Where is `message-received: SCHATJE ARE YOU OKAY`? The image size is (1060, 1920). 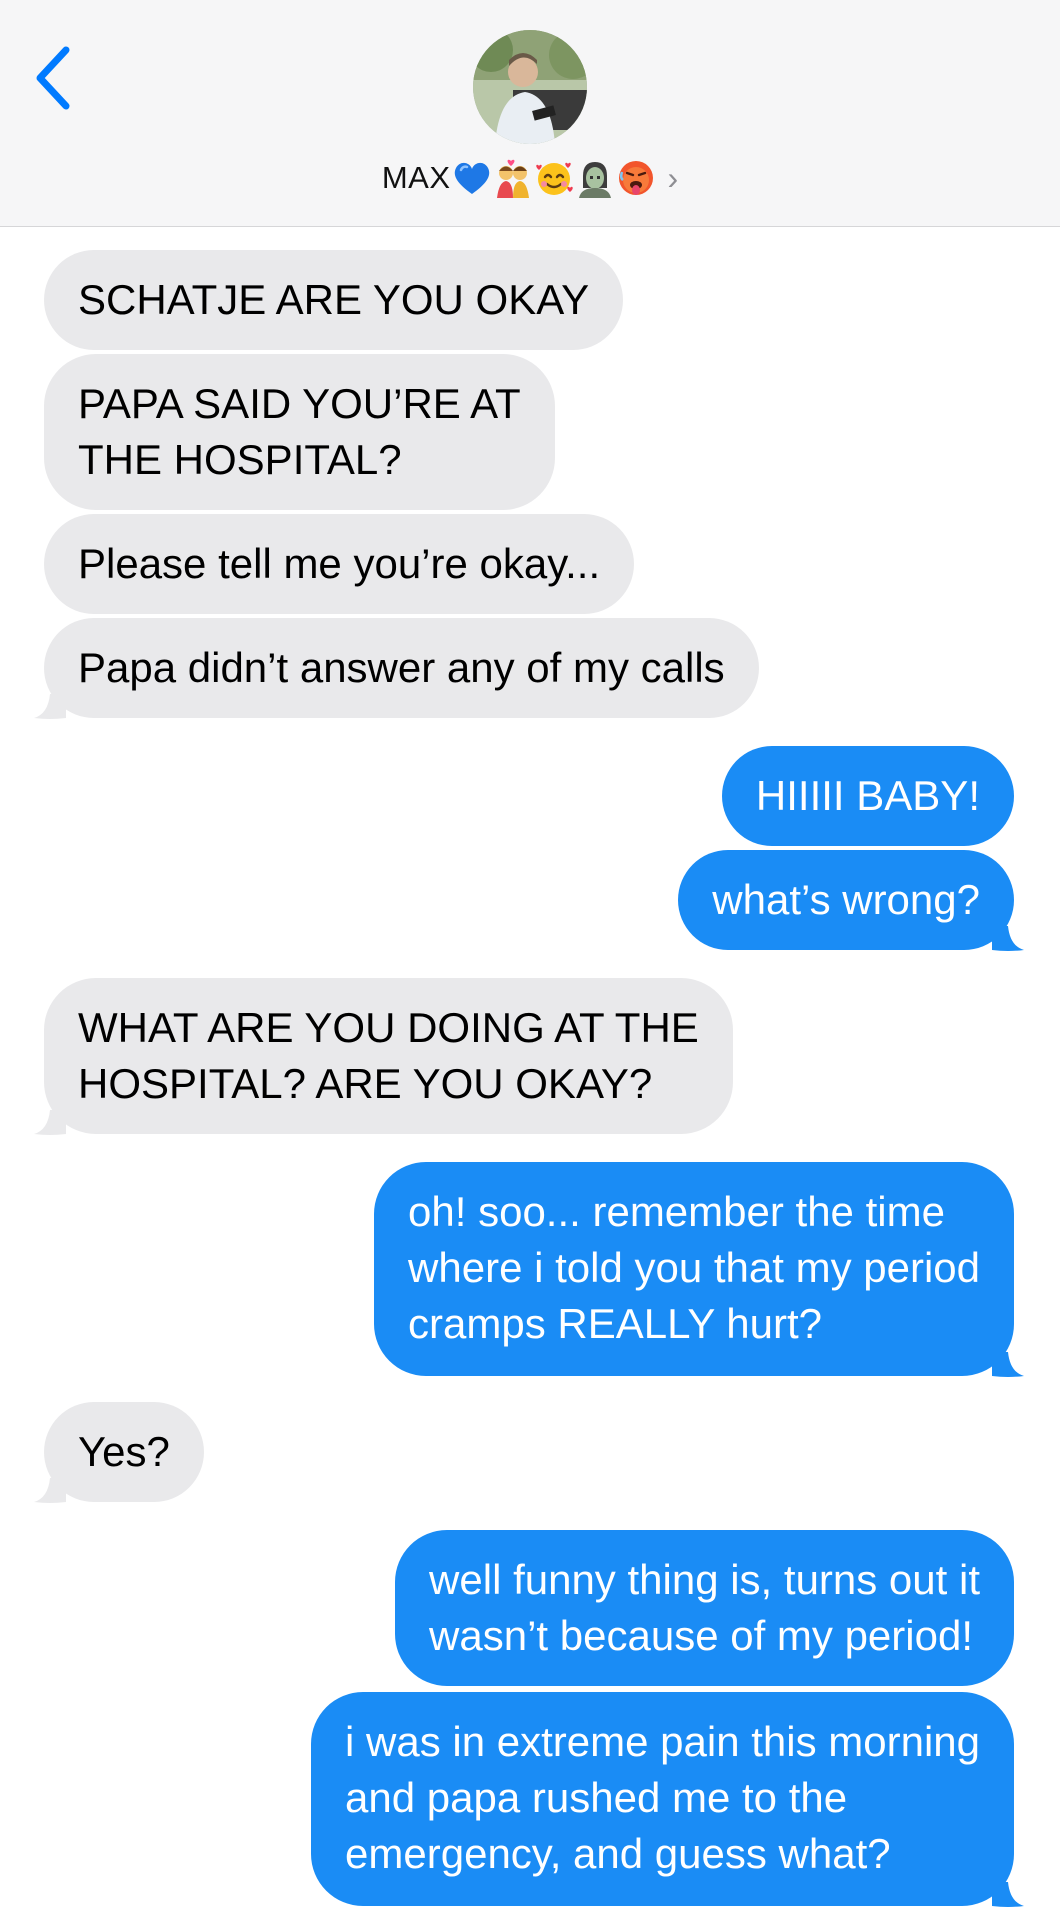
message-received: SCHATJE ARE YOU OKAY is located at coordinates (334, 300).